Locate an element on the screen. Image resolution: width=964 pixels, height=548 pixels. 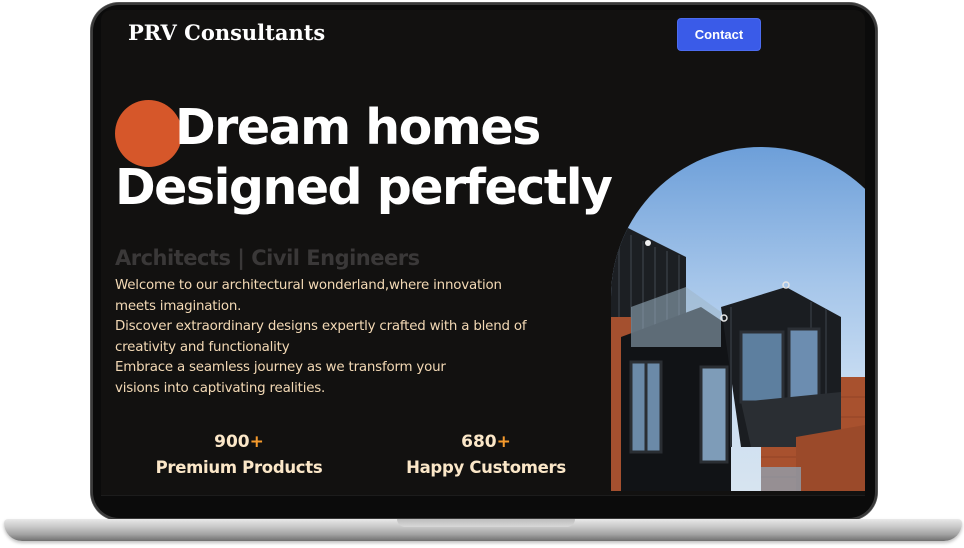
description-line: meets imagination. is located at coordinates (178, 306).